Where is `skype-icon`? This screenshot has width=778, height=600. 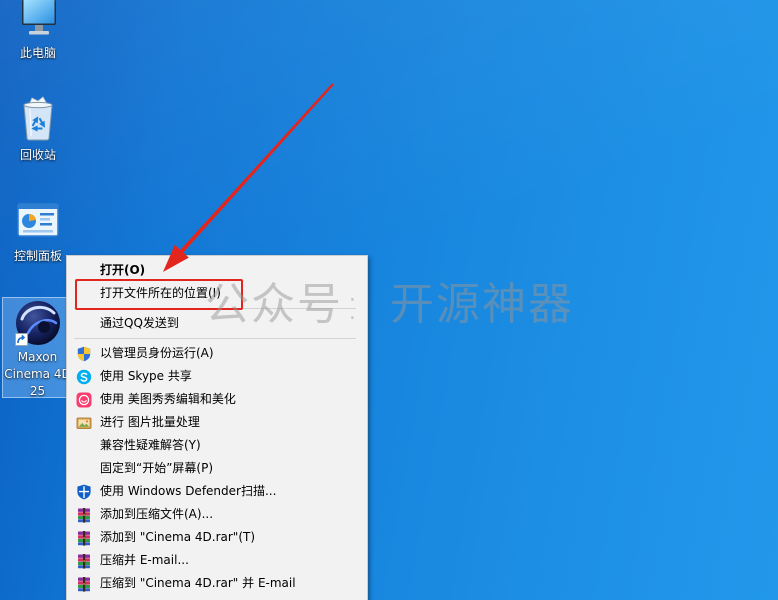
skype-icon is located at coordinates (84, 376).